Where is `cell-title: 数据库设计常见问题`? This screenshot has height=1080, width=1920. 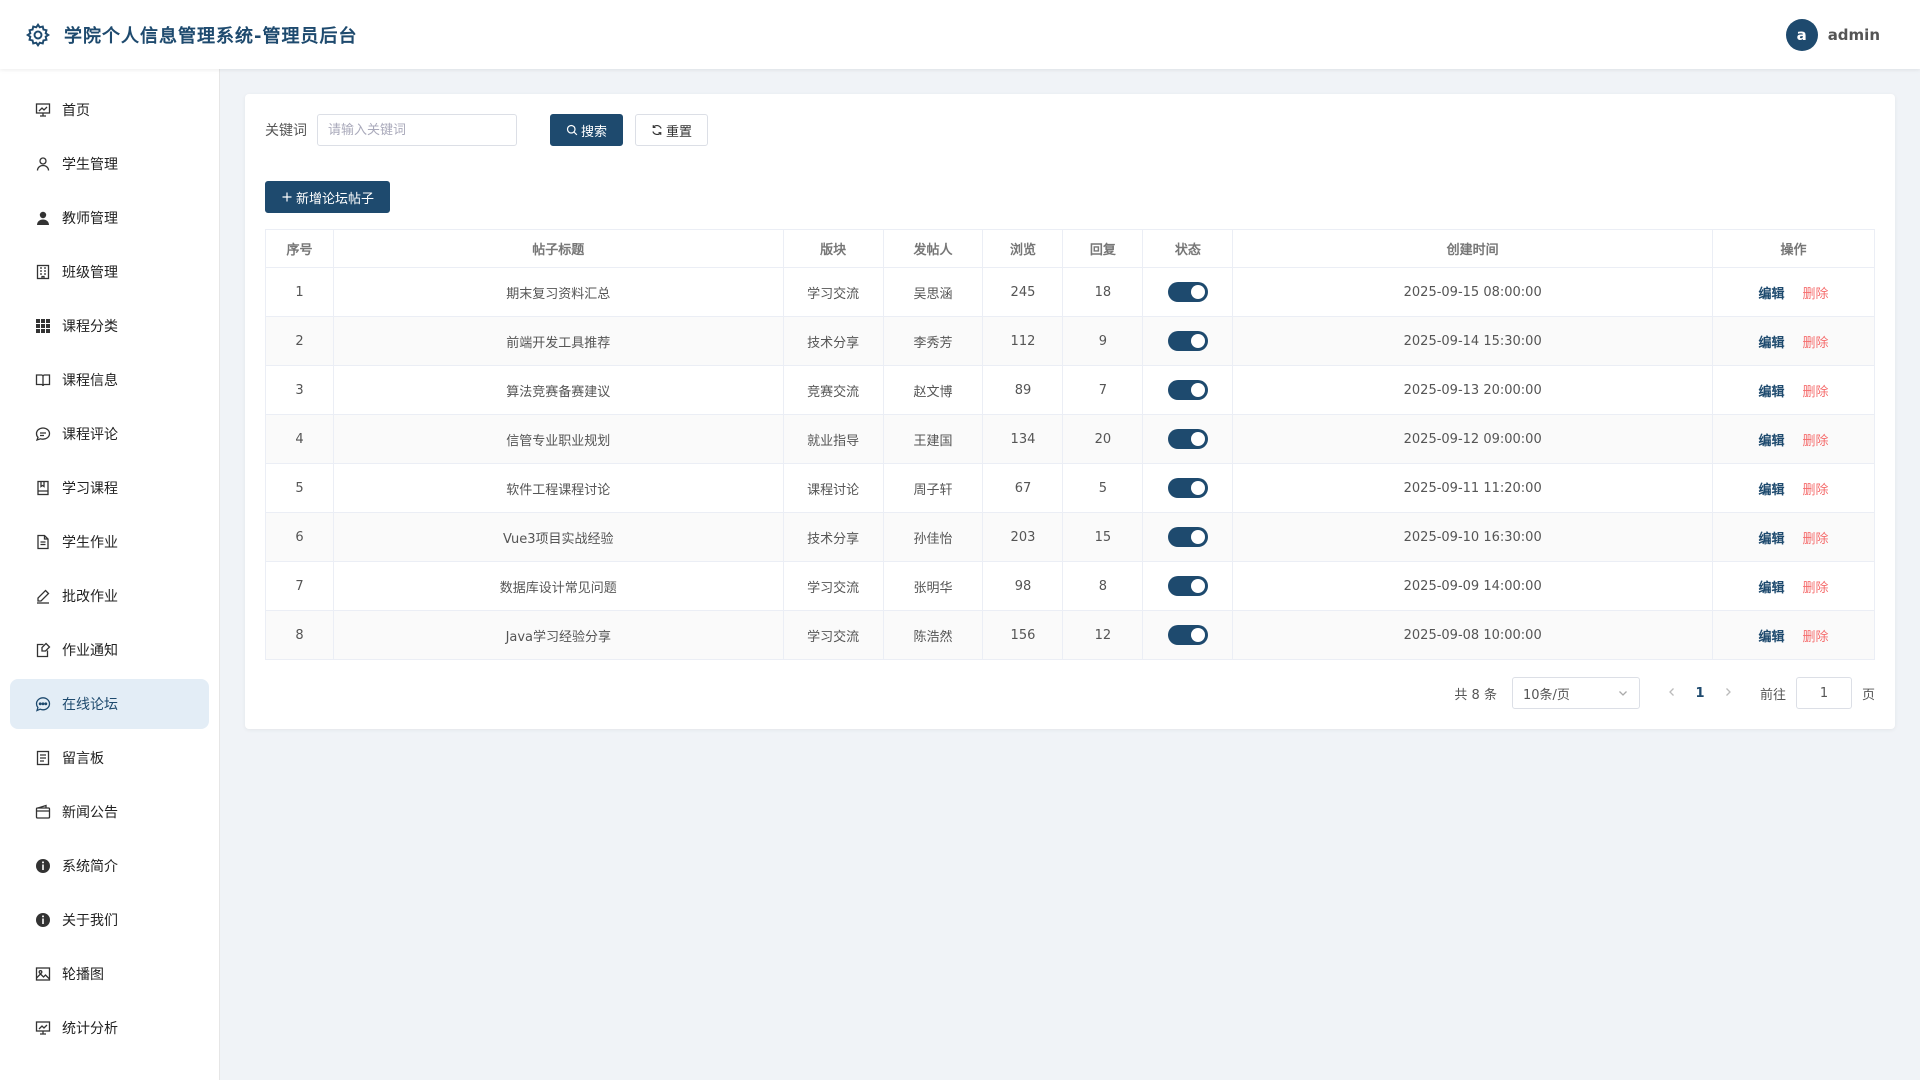
cell-title: 数据库设计常见问题 is located at coordinates (558, 586).